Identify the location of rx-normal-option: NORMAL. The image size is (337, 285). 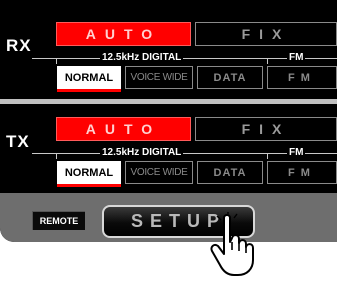
(89, 77).